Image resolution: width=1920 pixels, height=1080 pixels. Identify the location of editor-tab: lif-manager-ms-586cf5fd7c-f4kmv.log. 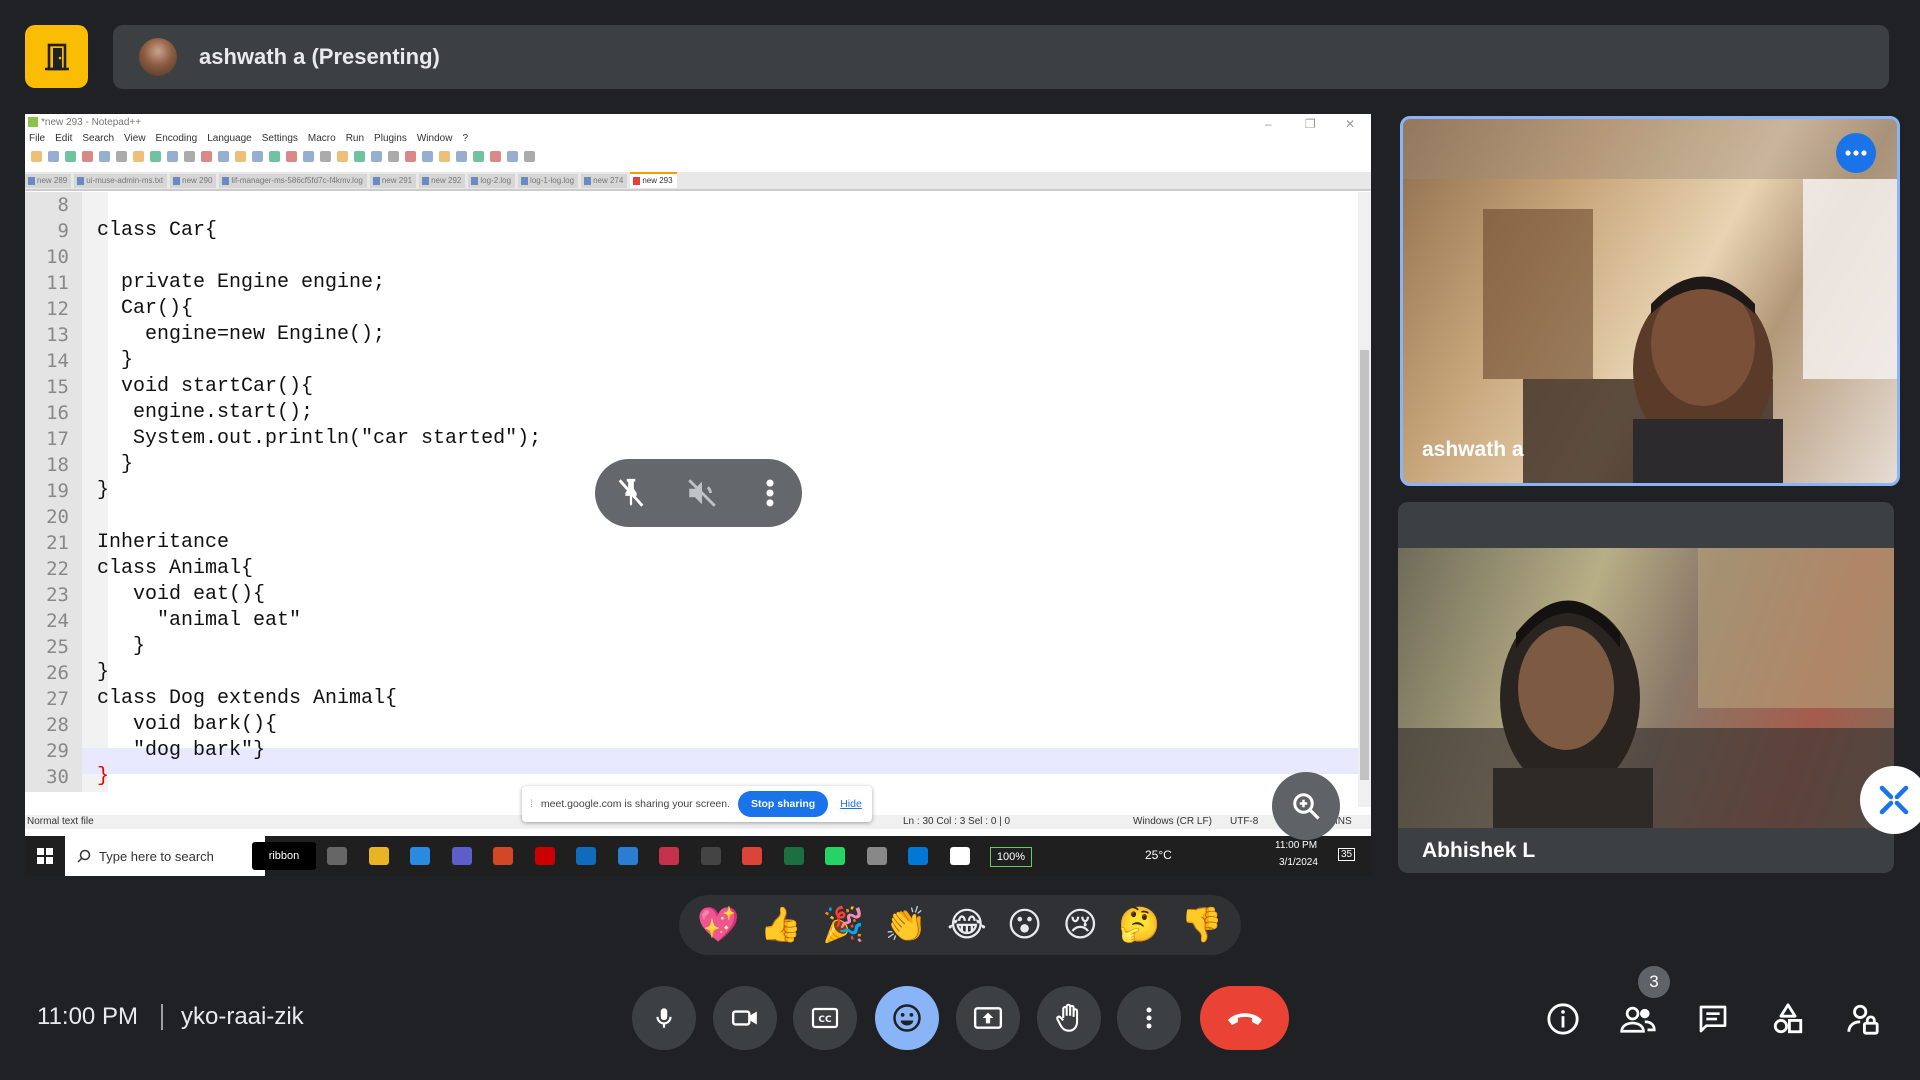
(293, 181).